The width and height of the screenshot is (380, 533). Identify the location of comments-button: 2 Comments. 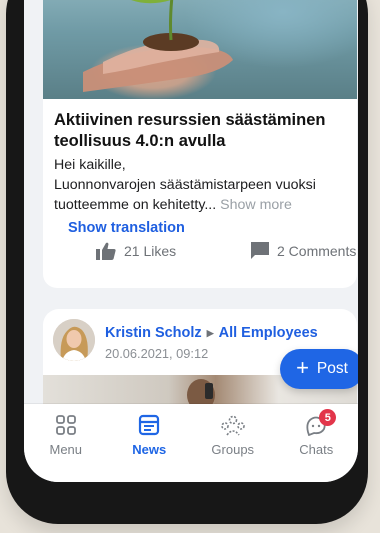
(303, 250).